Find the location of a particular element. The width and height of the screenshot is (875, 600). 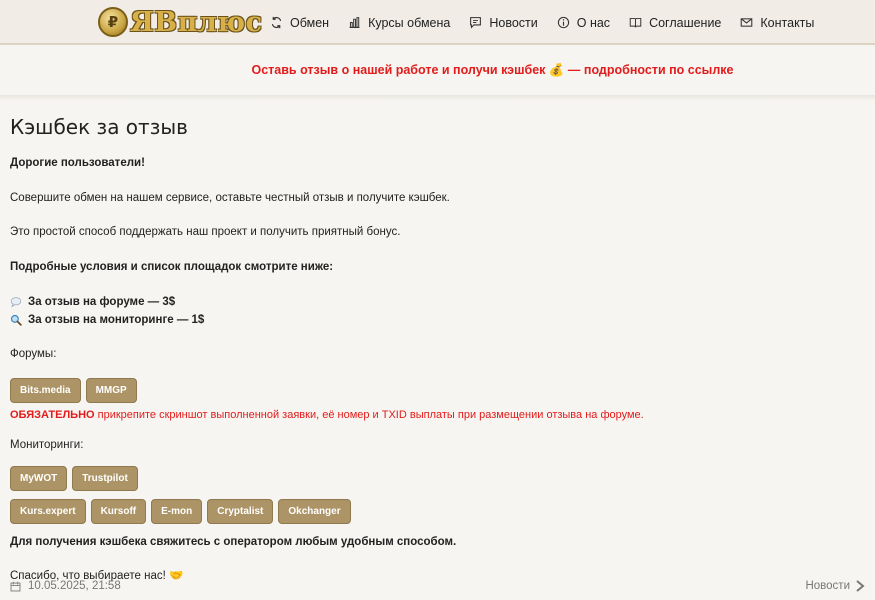

coin-icon: ₽ is located at coordinates (113, 22).